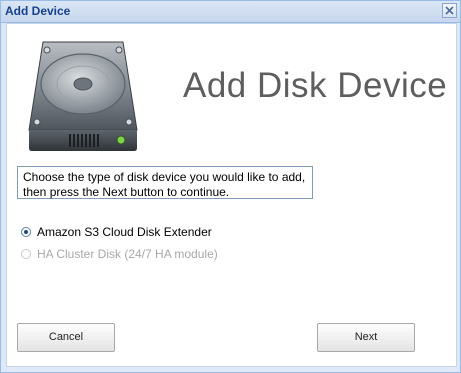 This screenshot has width=461, height=373. I want to click on next-button: Next, so click(366, 337).